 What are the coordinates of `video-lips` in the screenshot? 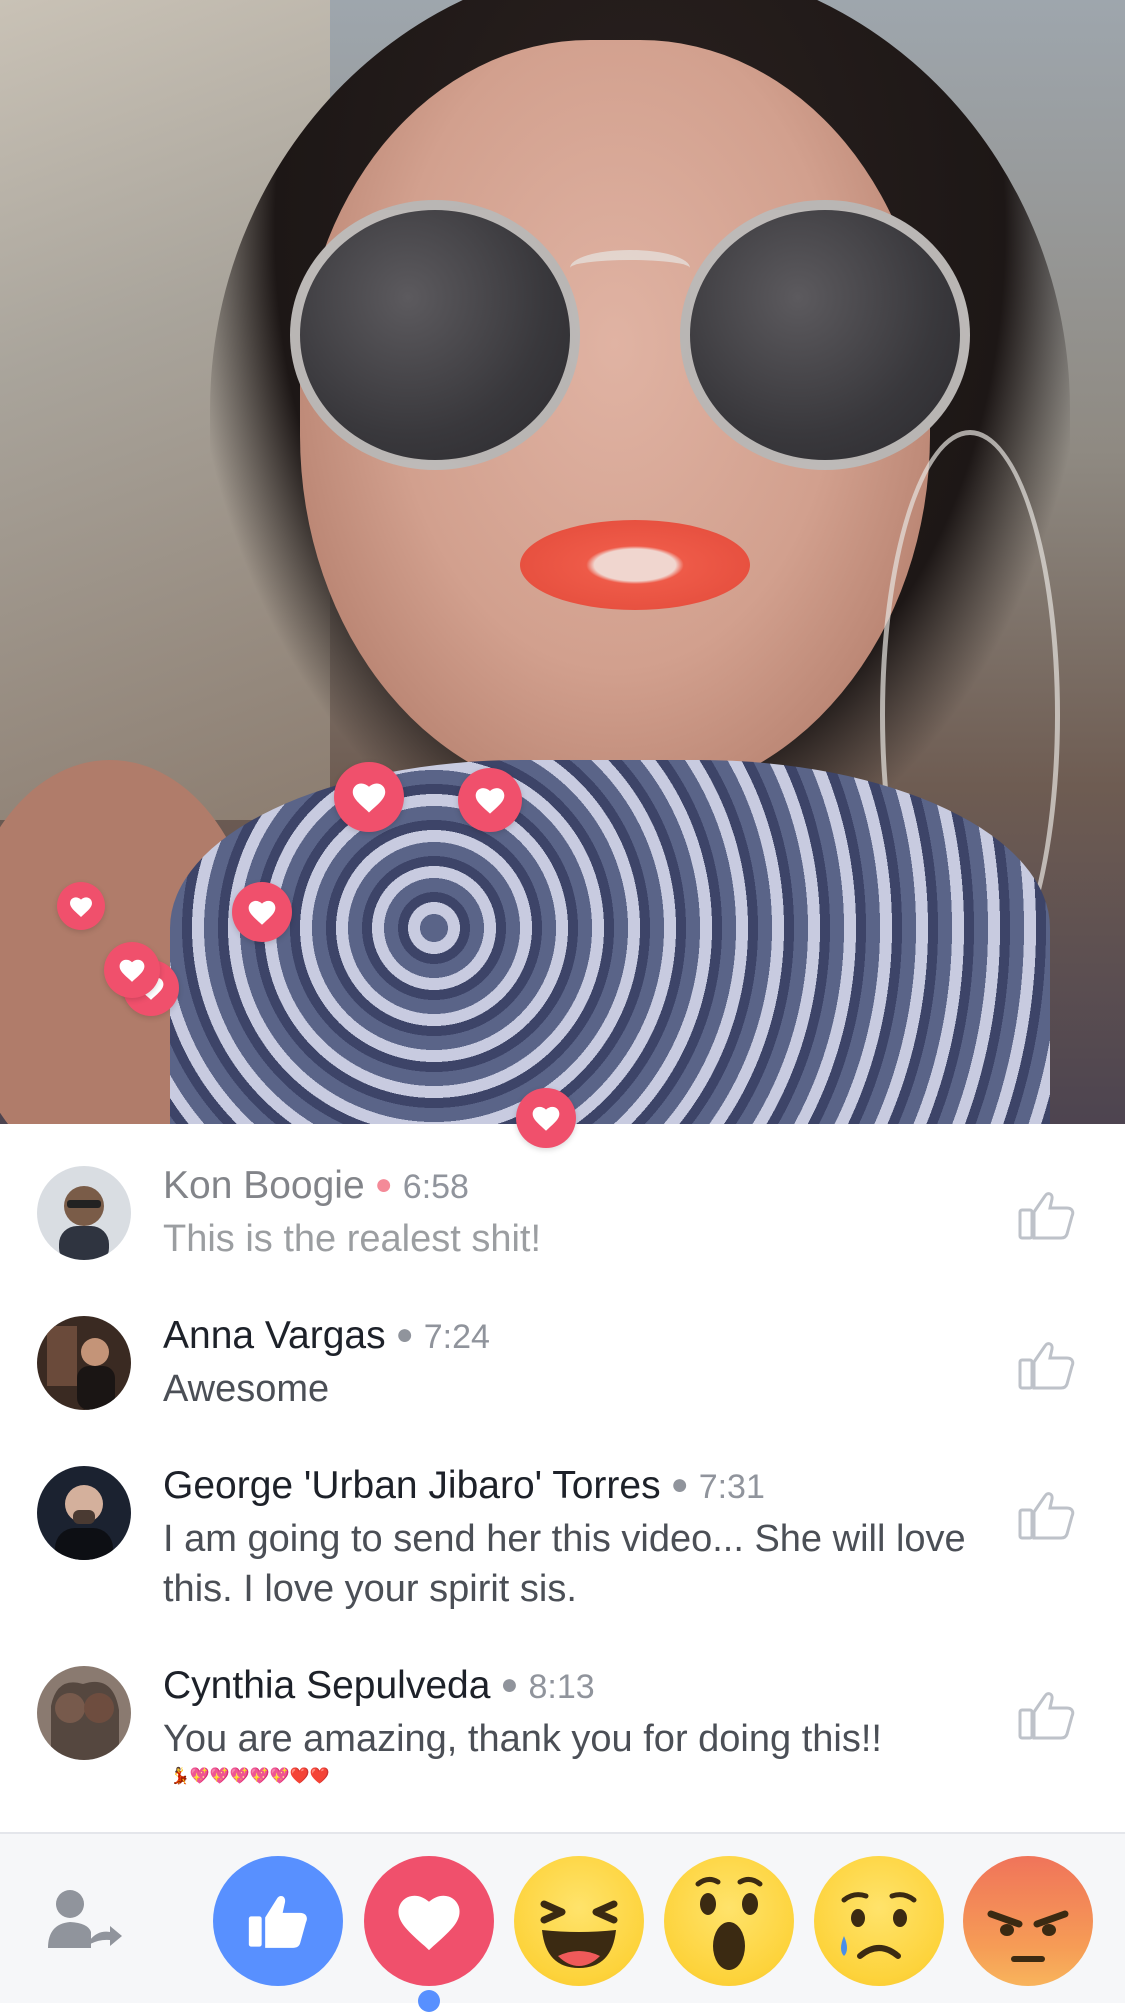 It's located at (635, 565).